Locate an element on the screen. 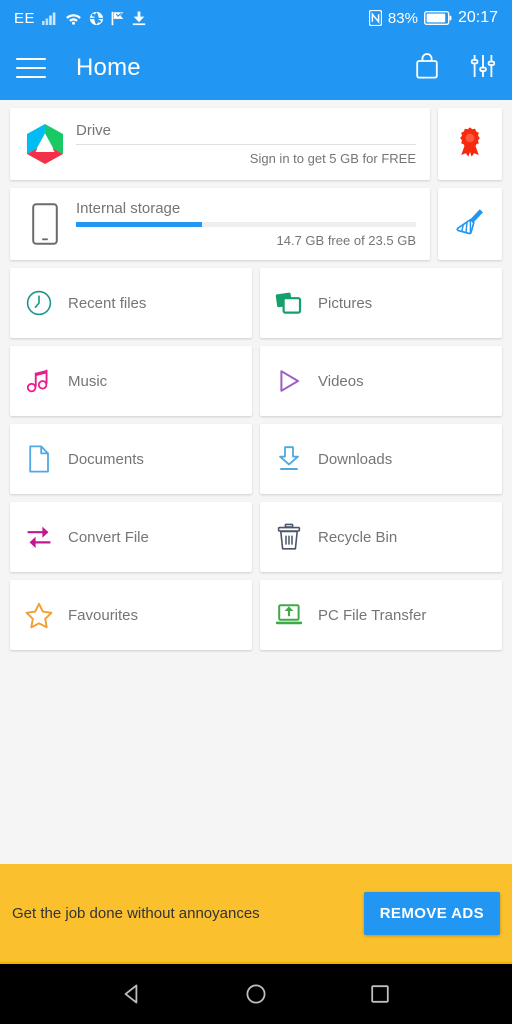 Image resolution: width=512 pixels, height=1024 pixels. tile-recycle-bin: Recycle Bin is located at coordinates (381, 537).